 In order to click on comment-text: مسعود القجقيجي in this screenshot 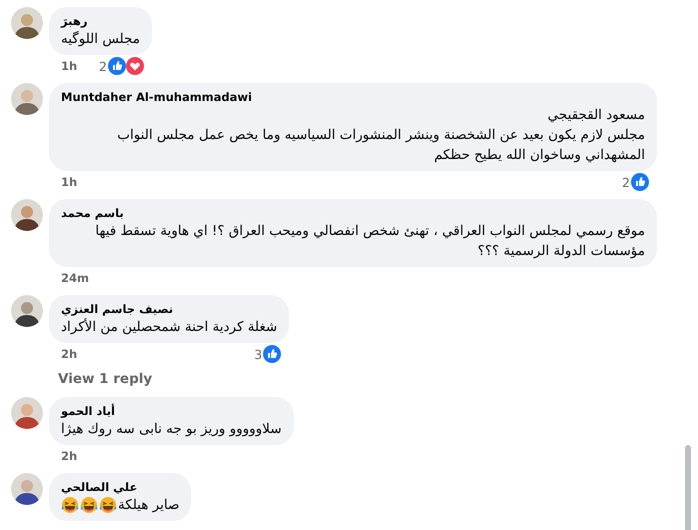, I will do `click(596, 115)`.